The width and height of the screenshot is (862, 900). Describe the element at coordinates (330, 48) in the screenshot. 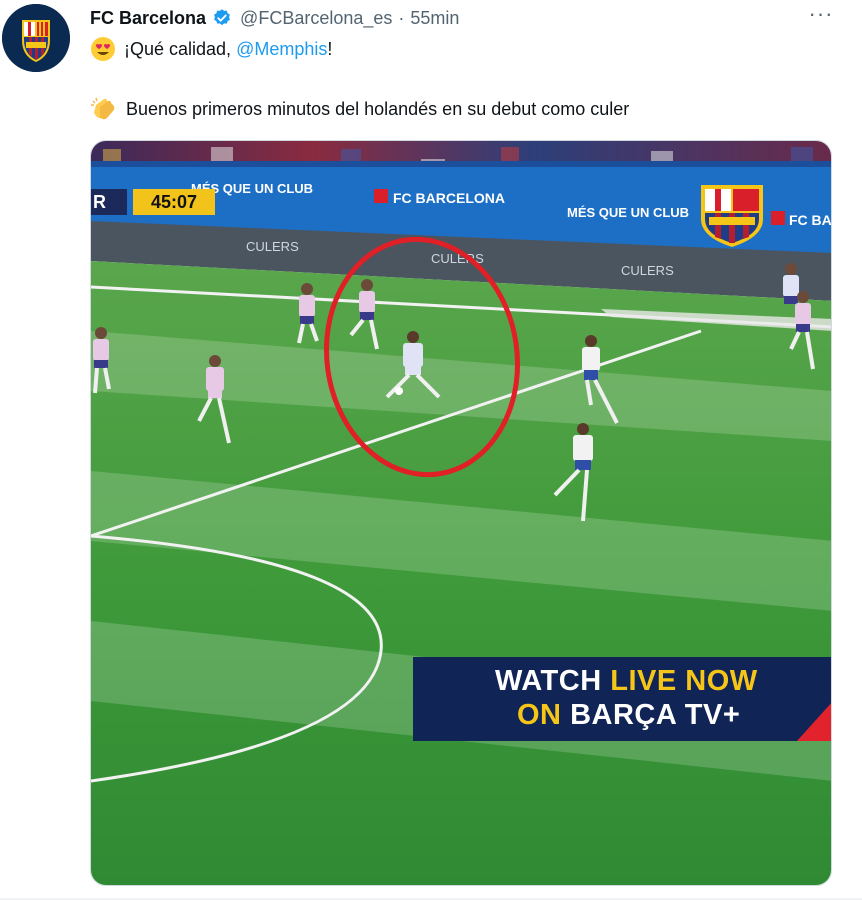

I see `tweet-text-suffix: !` at that location.